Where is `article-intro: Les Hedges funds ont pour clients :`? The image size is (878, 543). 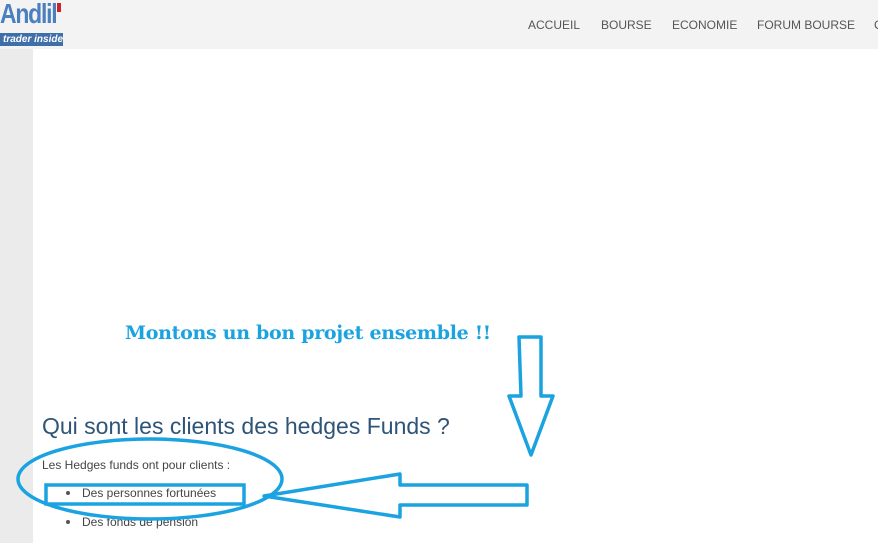 article-intro: Les Hedges funds ont pour clients : is located at coordinates (136, 465).